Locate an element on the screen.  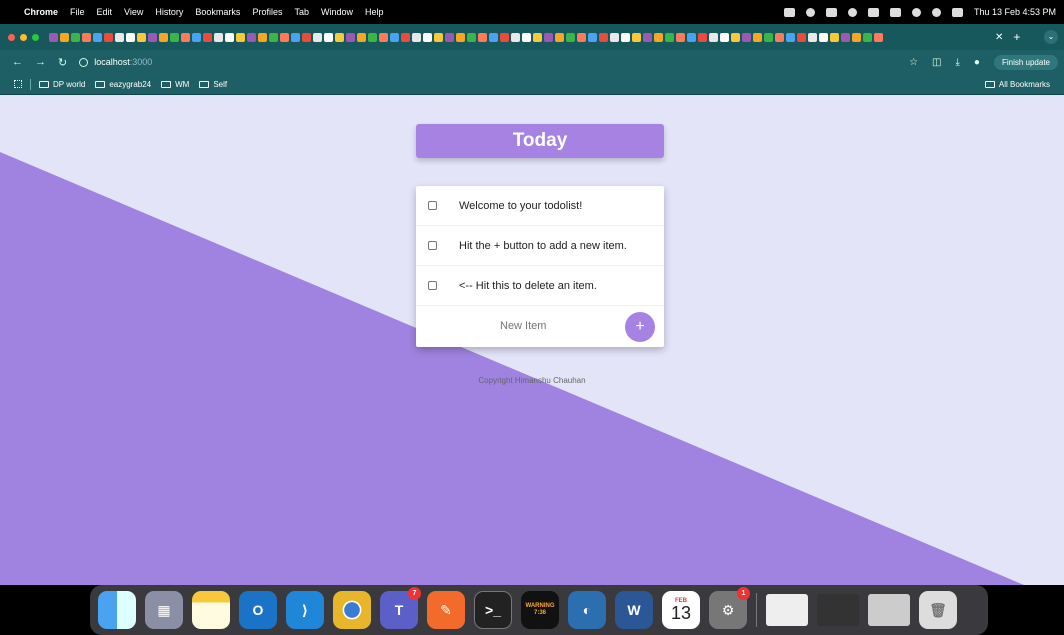
all-bookmarks: All Bookmarks is located at coordinates (1017, 84).